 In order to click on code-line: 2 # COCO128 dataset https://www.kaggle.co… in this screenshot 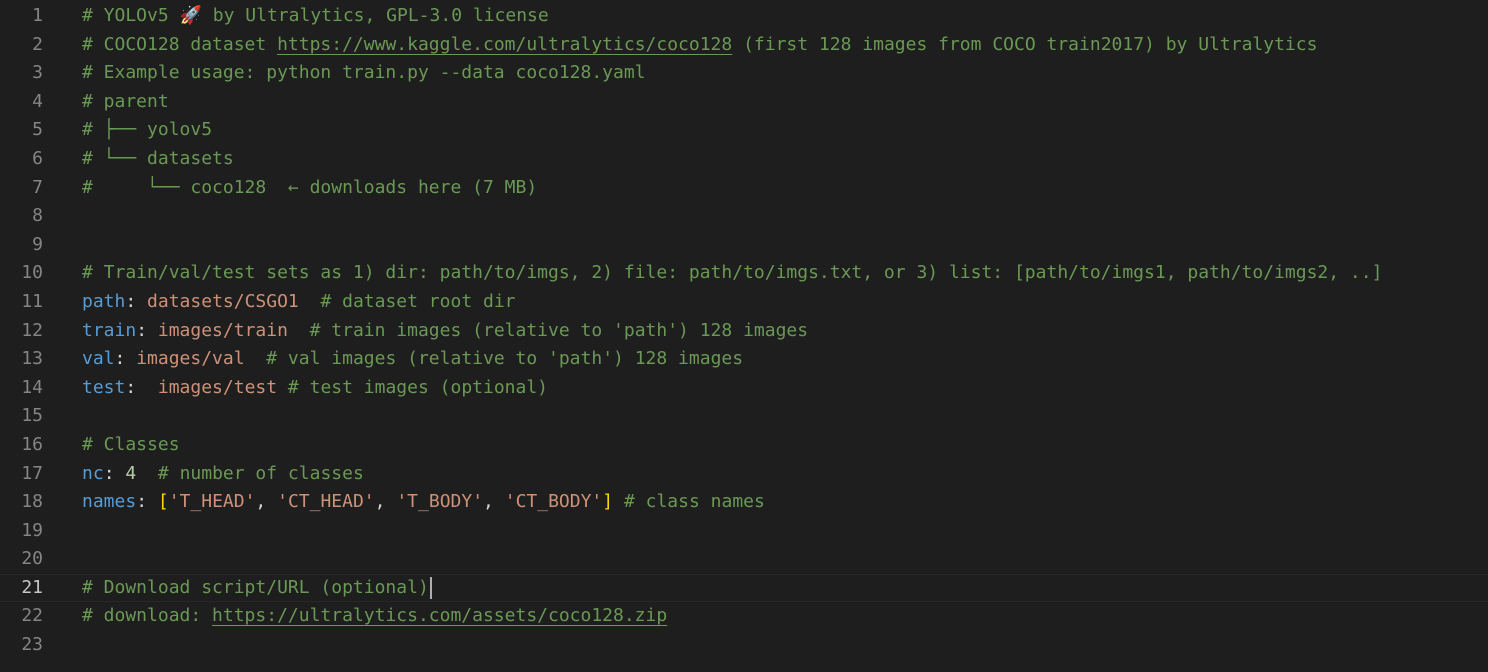, I will do `click(744, 45)`.